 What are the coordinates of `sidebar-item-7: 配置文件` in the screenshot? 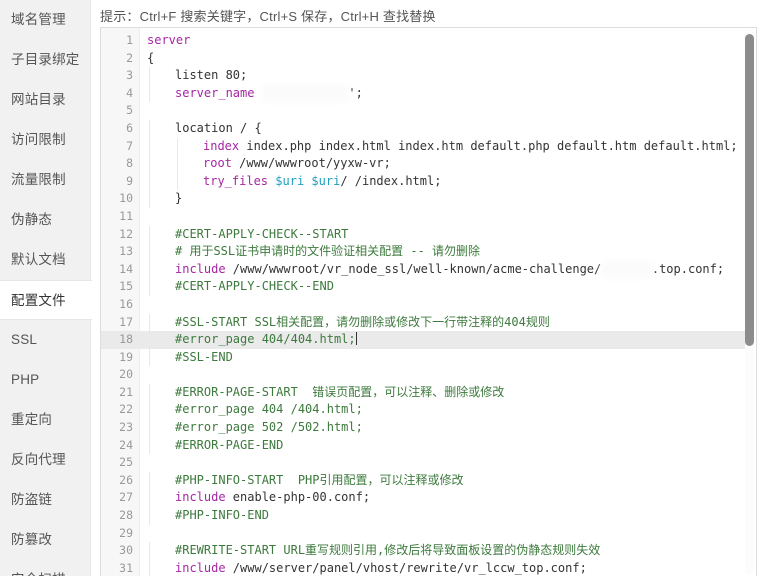 It's located at (46, 300).